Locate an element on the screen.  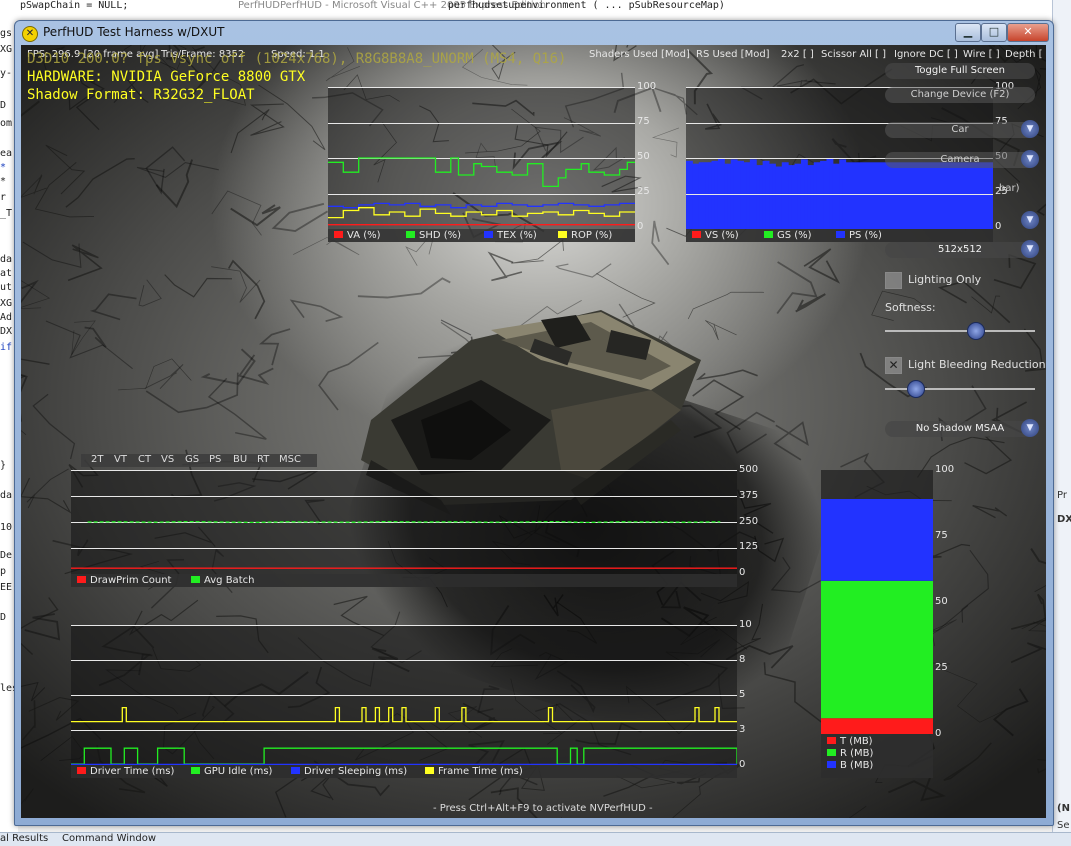
toggle-wire: Wire [ ] is located at coordinates (981, 54).